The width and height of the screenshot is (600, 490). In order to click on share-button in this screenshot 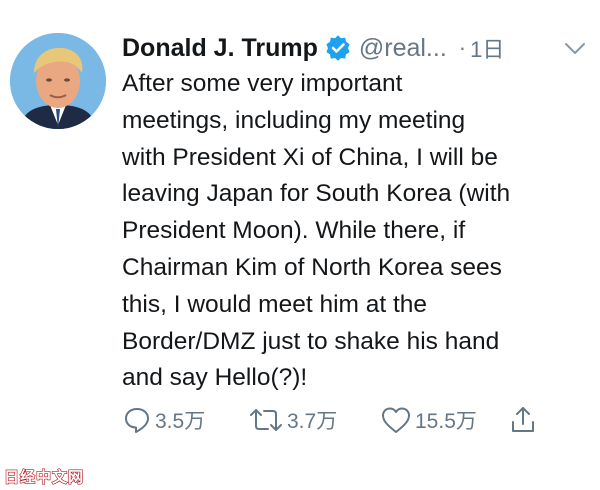, I will do `click(523, 420)`.